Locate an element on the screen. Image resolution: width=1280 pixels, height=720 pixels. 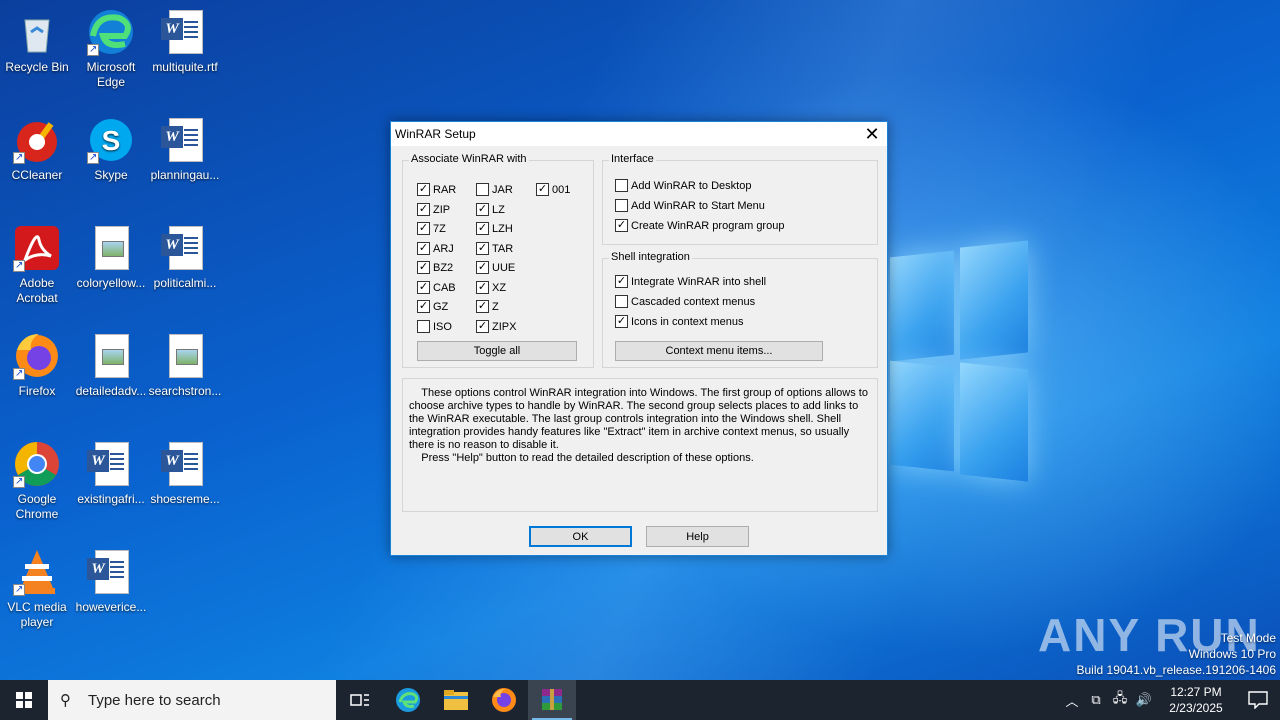
desktop-icon: Adobe Acrobat is located at coordinates (37, 265).